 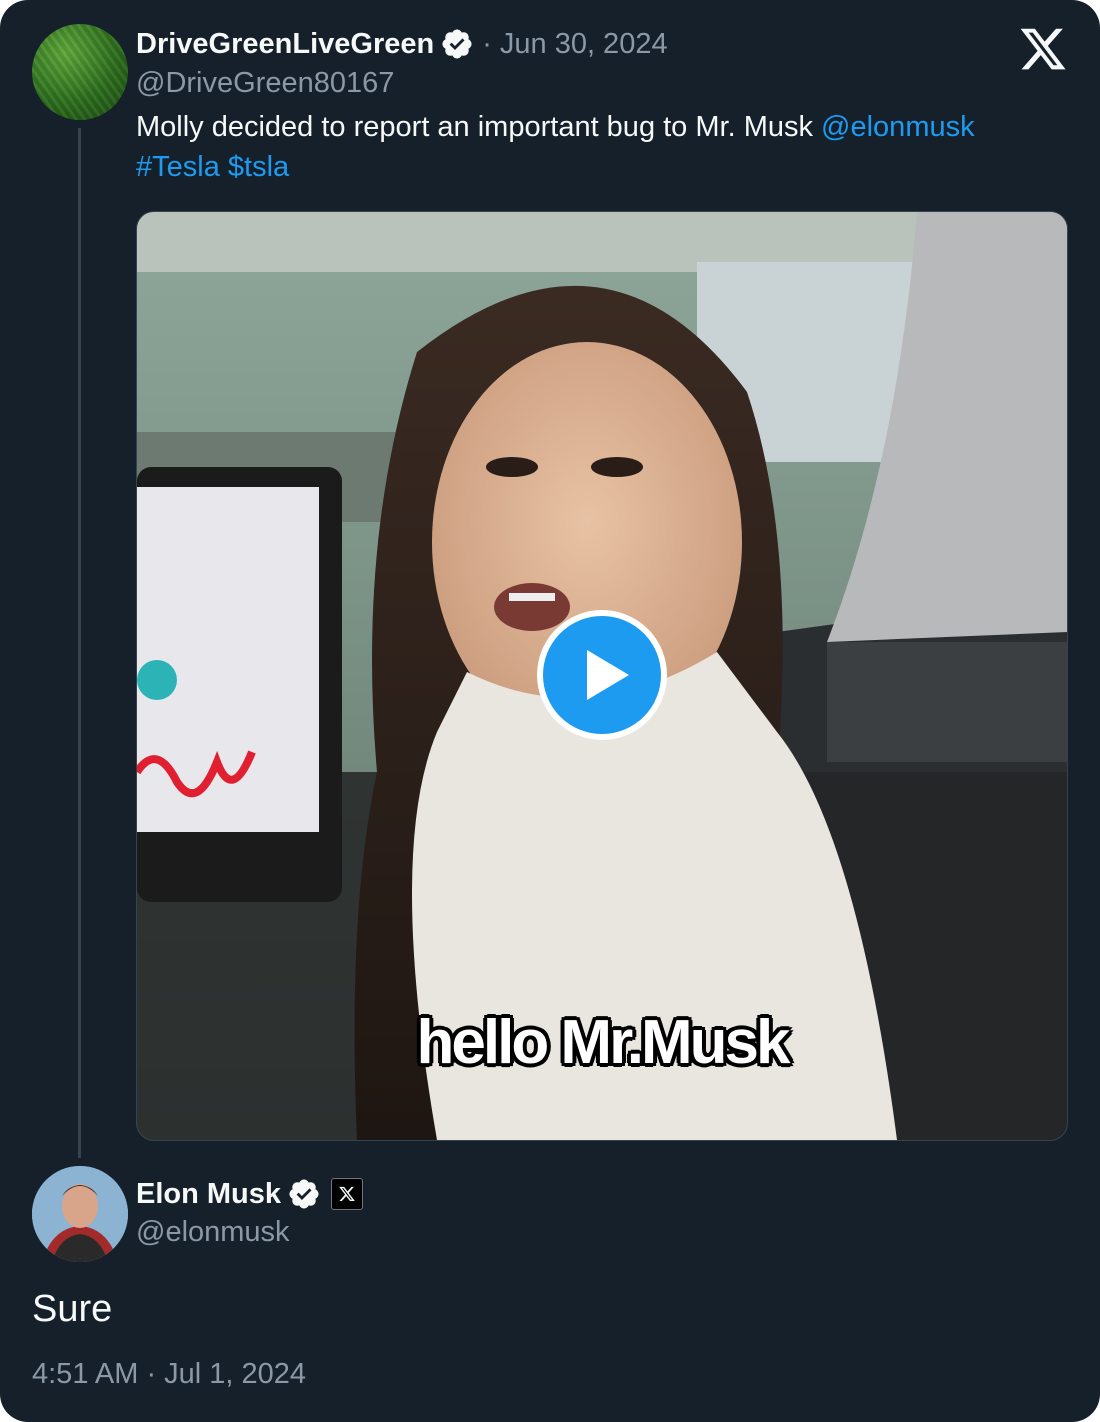 I want to click on play-icon, so click(x=602, y=675).